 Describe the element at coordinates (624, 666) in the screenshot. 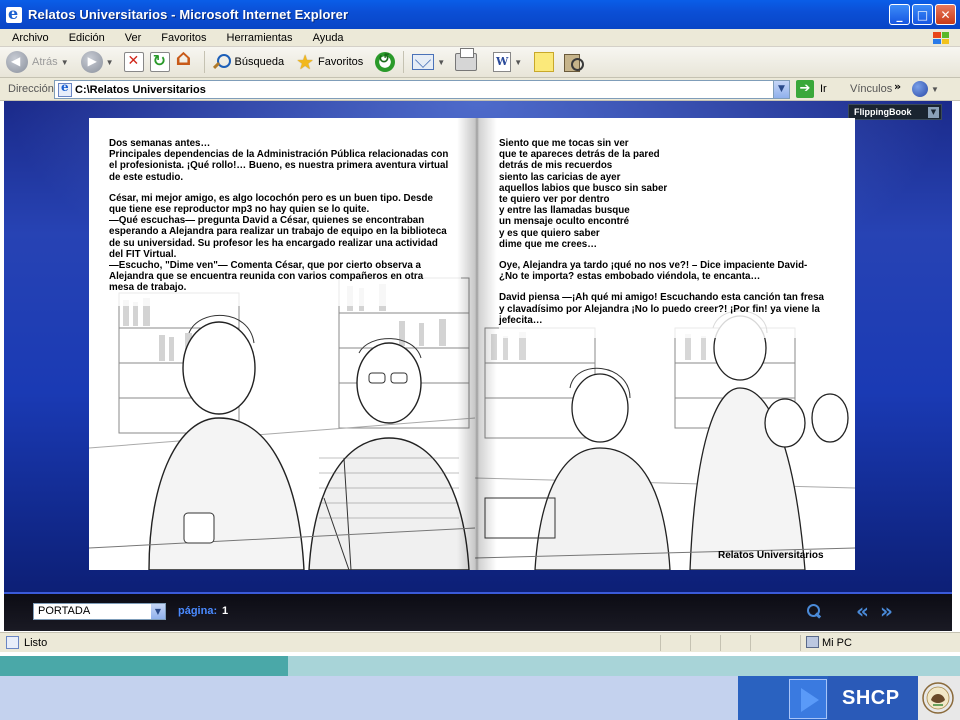

I see `footer-band` at that location.